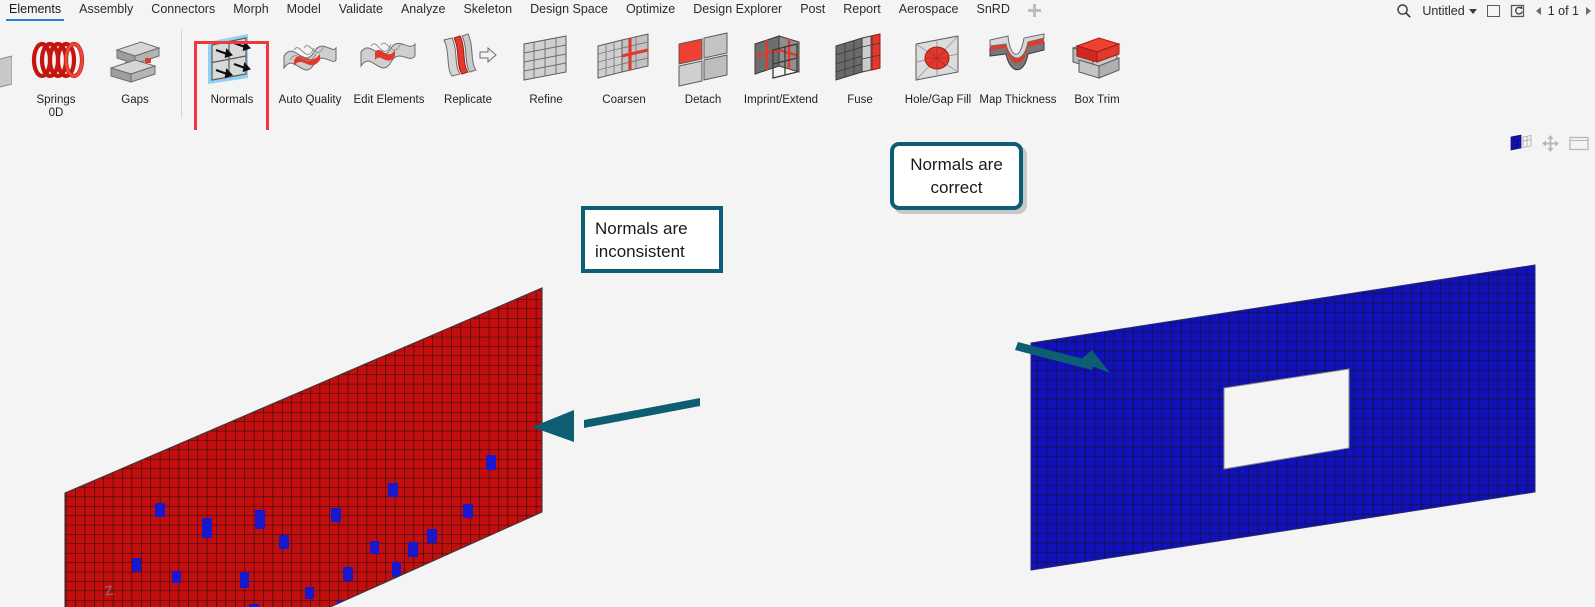  I want to click on ribbon-button-box-trim: Box Trim, so click(1097, 74).